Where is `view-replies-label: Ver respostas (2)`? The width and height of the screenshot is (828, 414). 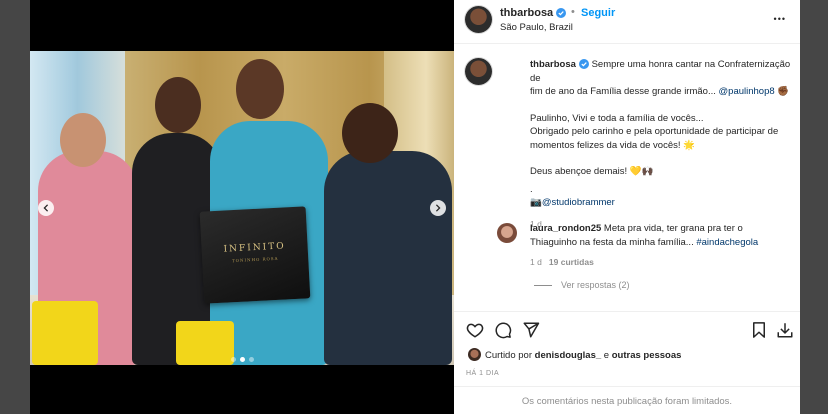
view-replies-label: Ver respostas (2) is located at coordinates (595, 285).